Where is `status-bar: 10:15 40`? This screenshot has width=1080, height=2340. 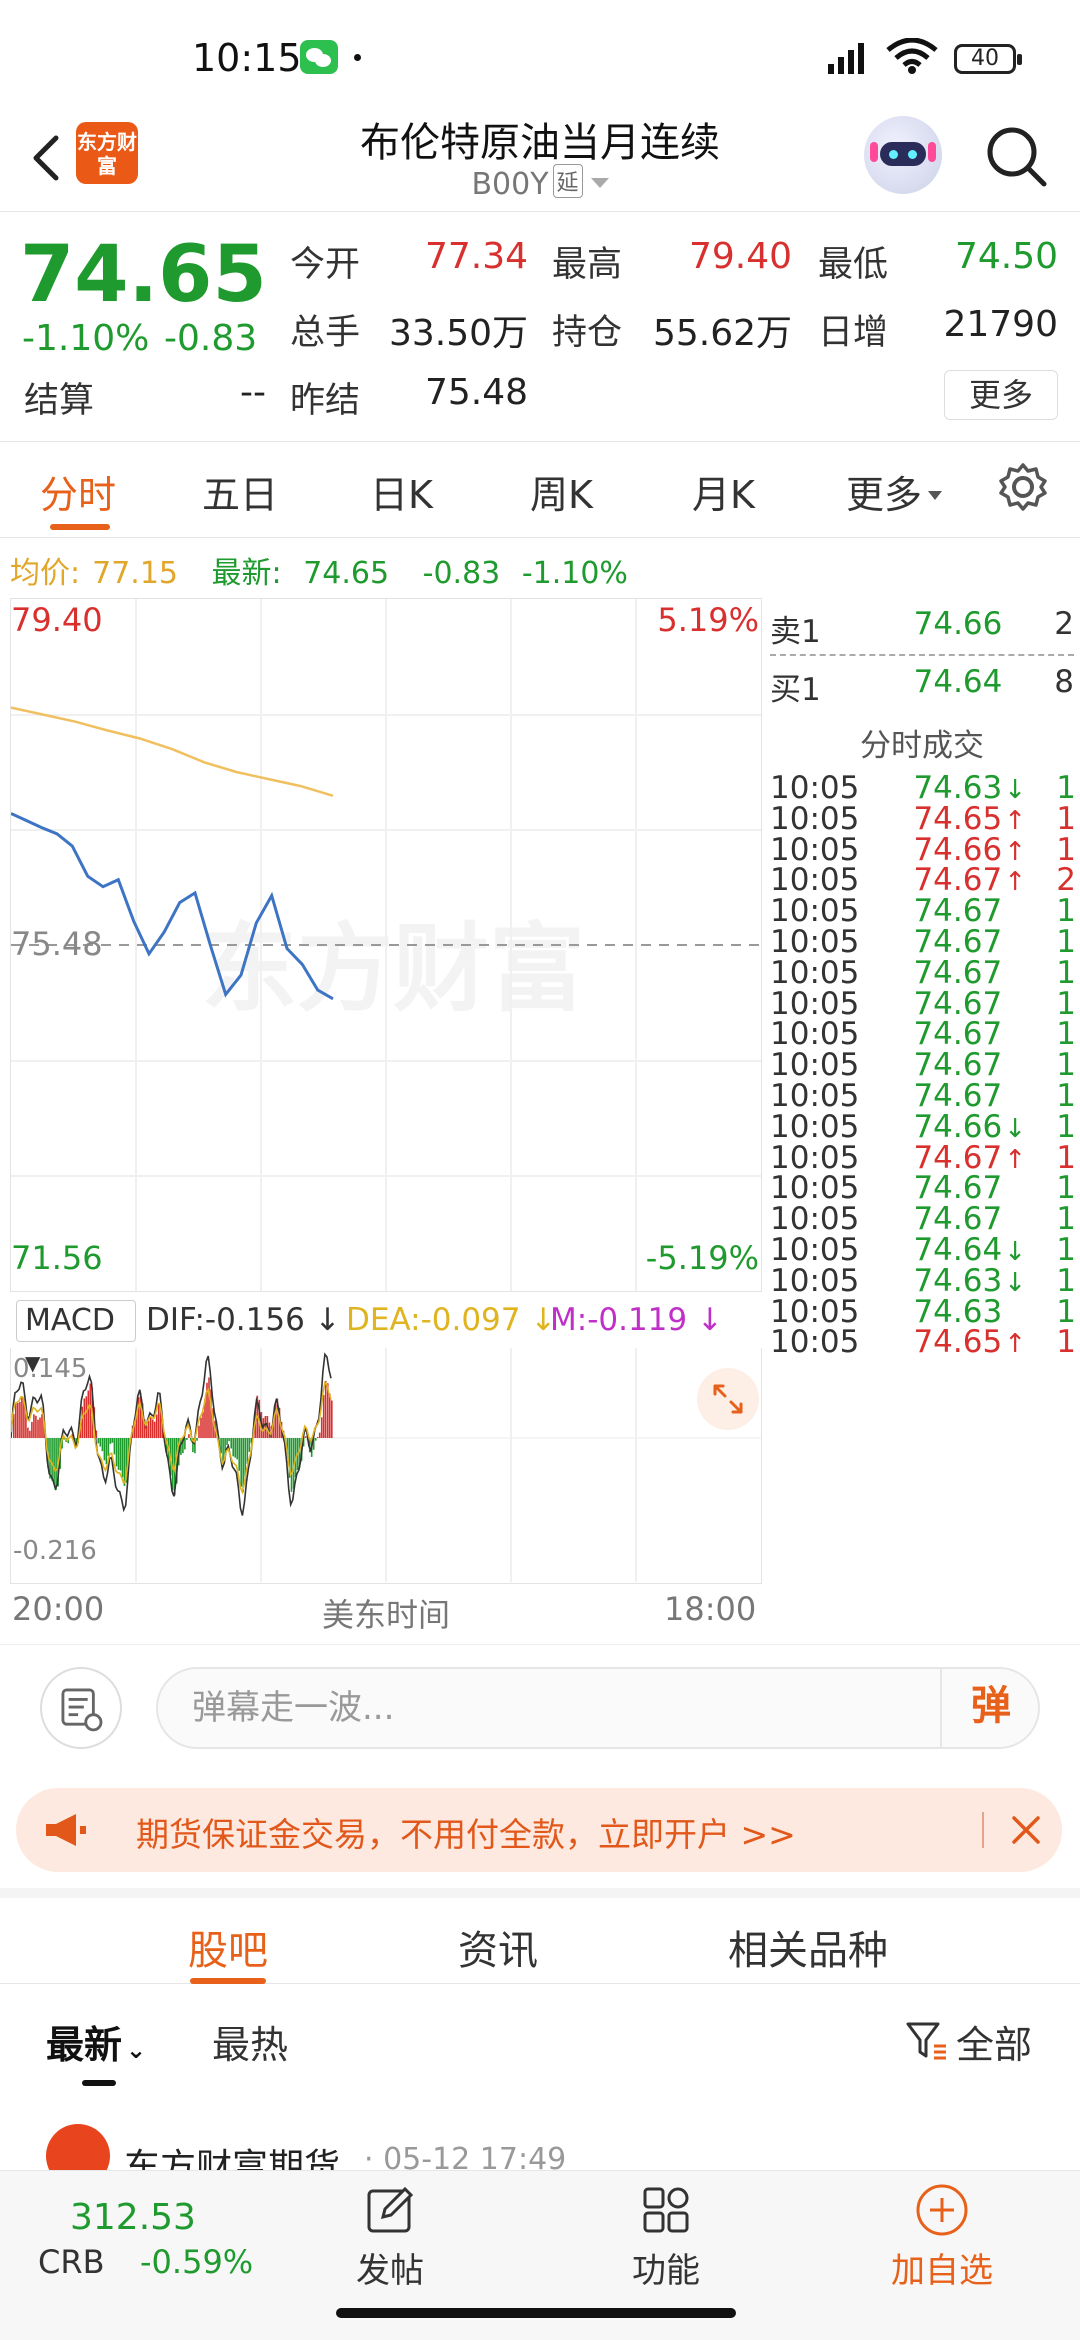
status-bar: 10:15 40 is located at coordinates (540, 55).